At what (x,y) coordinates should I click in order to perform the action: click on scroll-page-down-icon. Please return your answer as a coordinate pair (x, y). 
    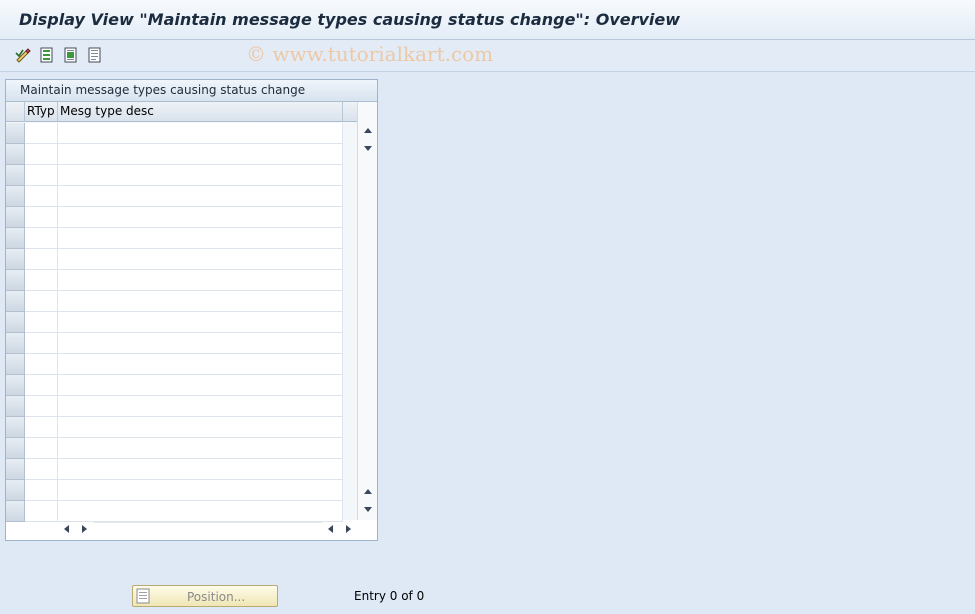
    Looking at the image, I should click on (368, 509).